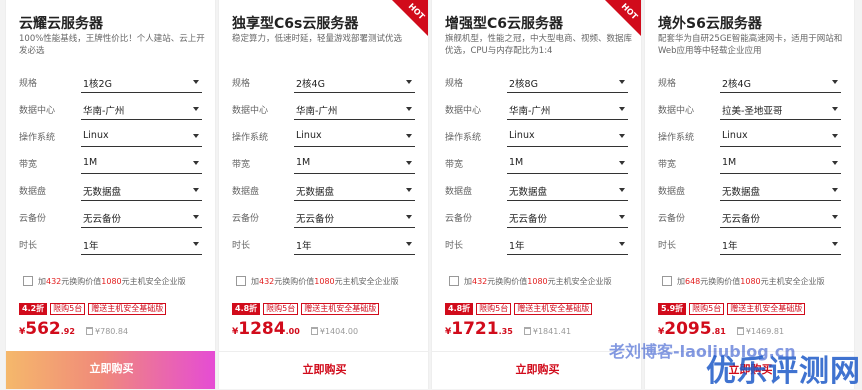 This screenshot has width=862, height=390. I want to click on original-price: ¥1469.81, so click(760, 331).